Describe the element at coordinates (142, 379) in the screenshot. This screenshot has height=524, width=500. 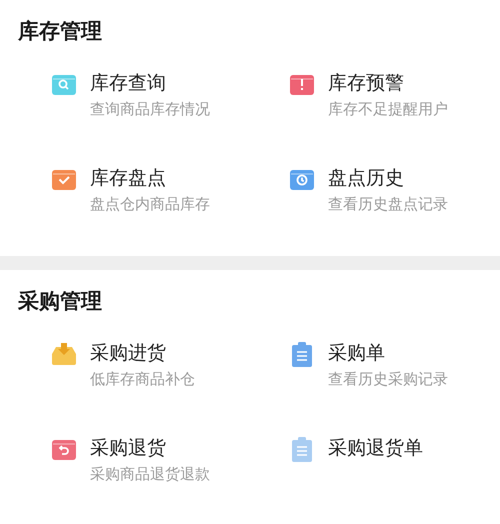
I see `menu-item-subtitle: 低库存商品补仓` at that location.